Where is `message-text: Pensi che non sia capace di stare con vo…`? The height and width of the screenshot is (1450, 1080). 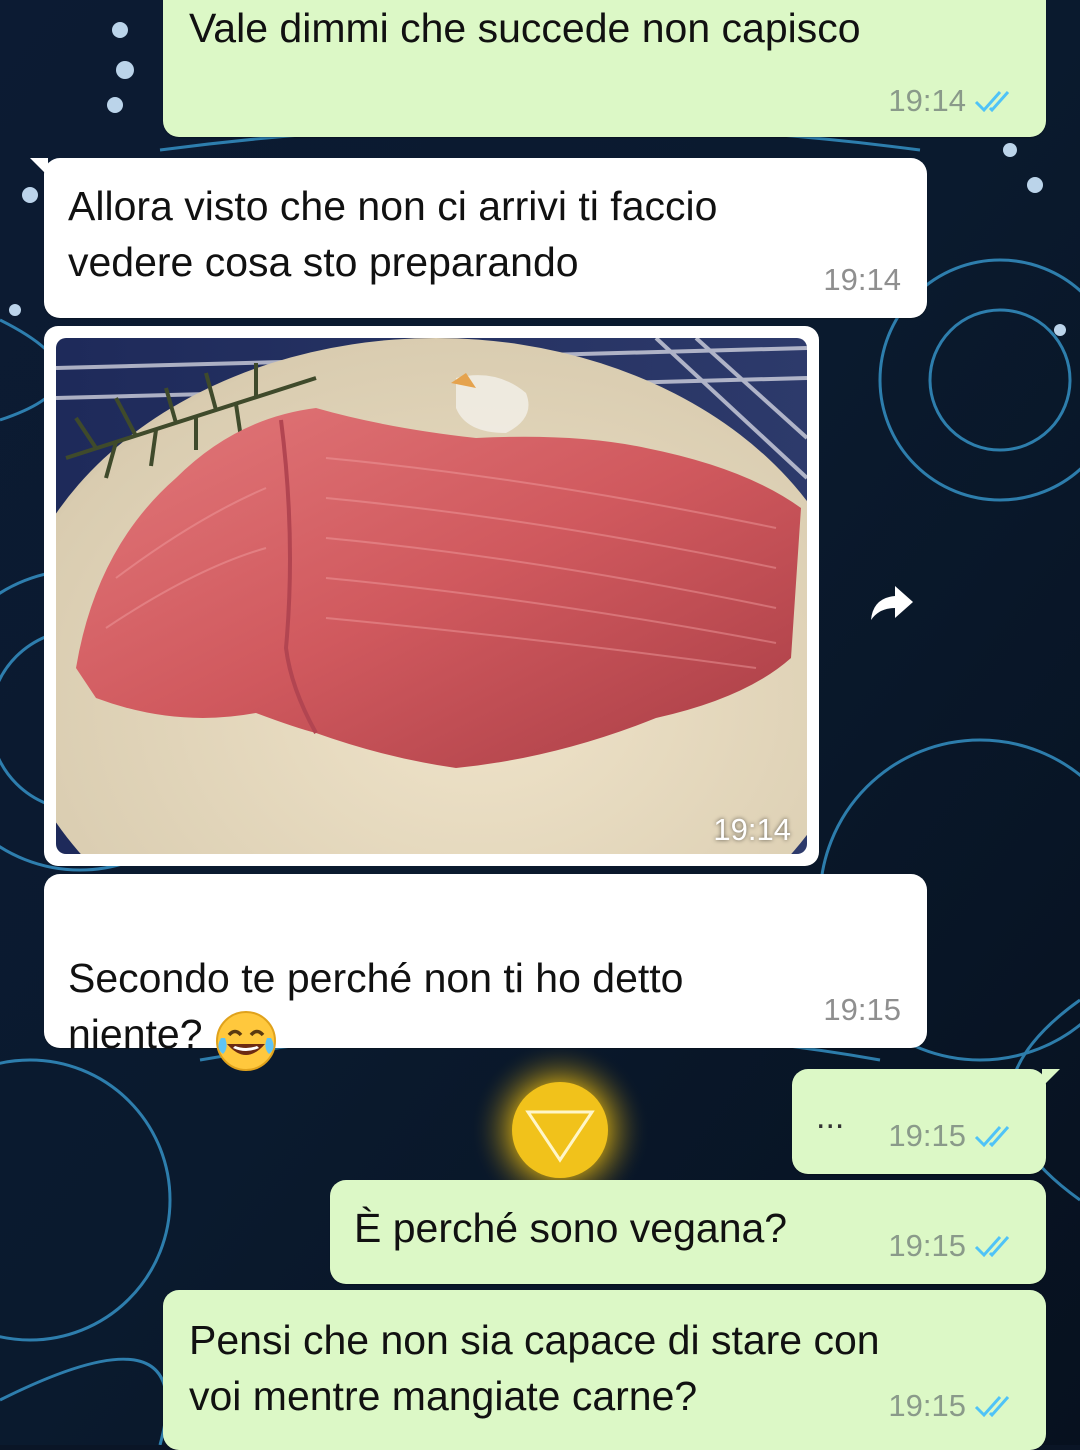
message-text: Pensi che non sia capace di stare con vo… is located at coordinates (534, 1368).